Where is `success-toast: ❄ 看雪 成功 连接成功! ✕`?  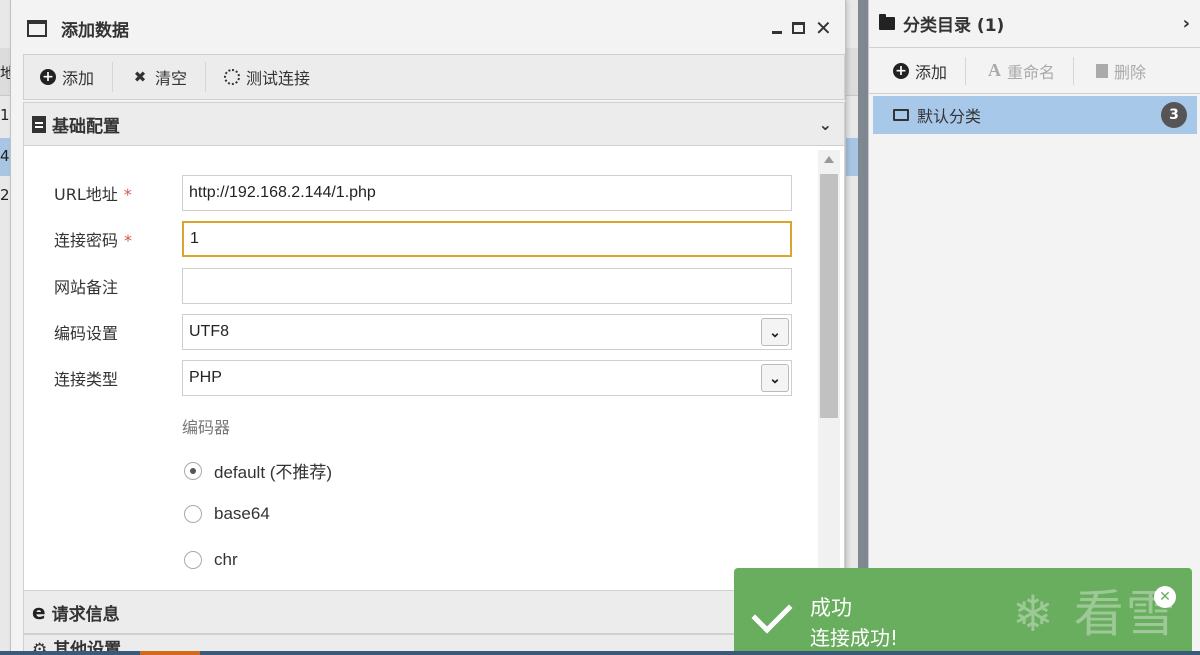
success-toast: ❄ 看雪 成功 连接成功! ✕ is located at coordinates (963, 611).